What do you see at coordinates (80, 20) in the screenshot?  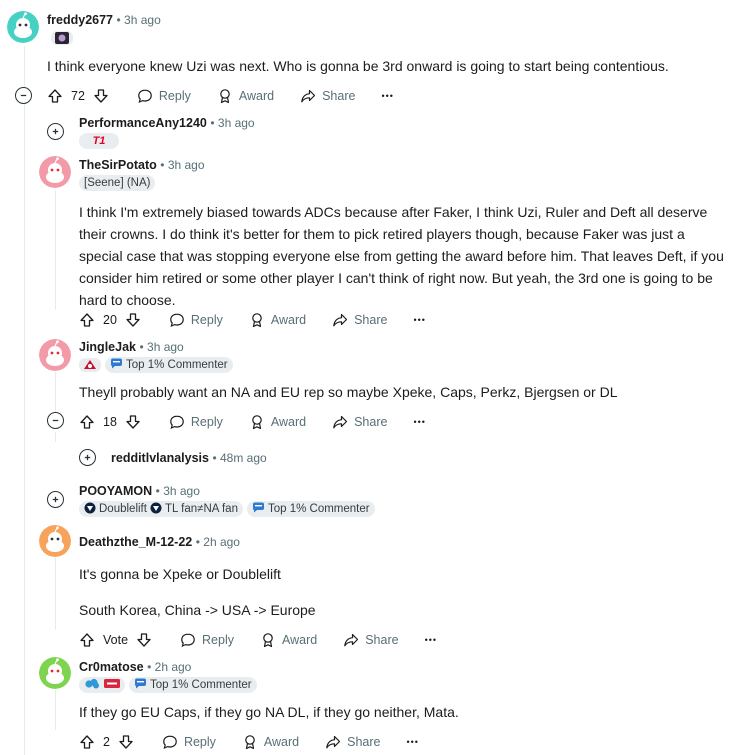 I see `username-text: freddy2677` at bounding box center [80, 20].